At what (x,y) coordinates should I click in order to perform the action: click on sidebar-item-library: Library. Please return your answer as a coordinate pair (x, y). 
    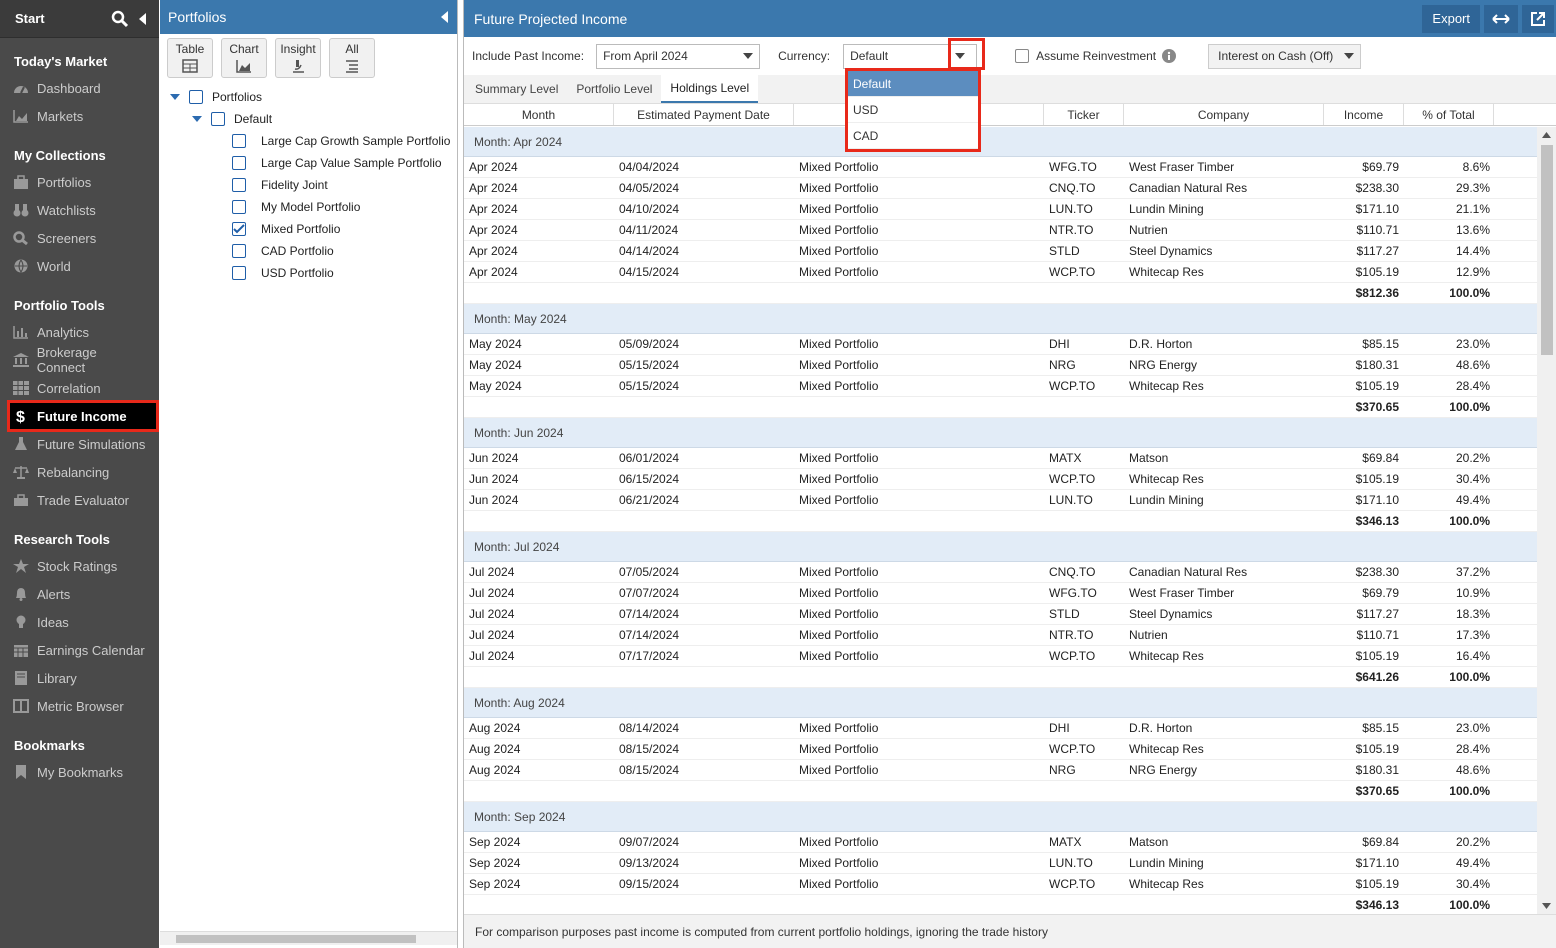
    Looking at the image, I should click on (79, 678).